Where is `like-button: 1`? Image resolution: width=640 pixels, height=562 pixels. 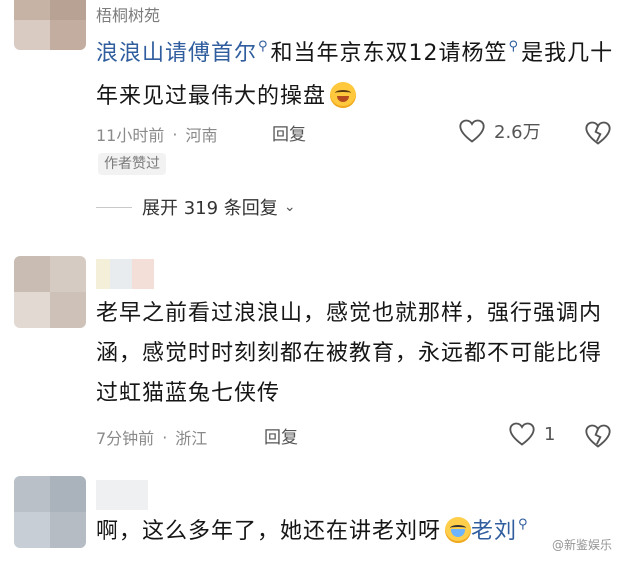 like-button: 1 is located at coordinates (531, 434).